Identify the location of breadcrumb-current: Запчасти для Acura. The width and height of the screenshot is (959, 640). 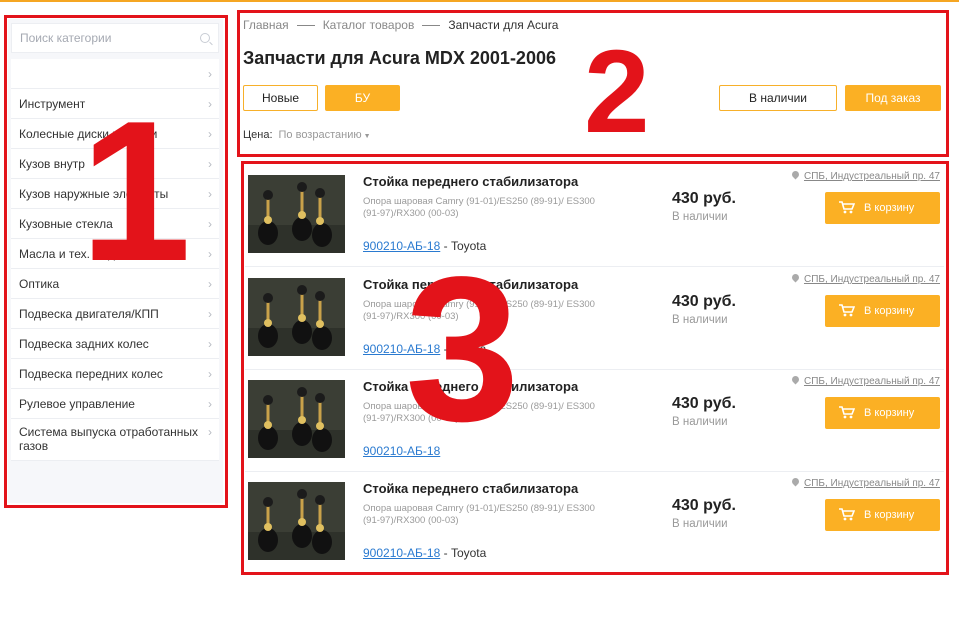
(503, 25).